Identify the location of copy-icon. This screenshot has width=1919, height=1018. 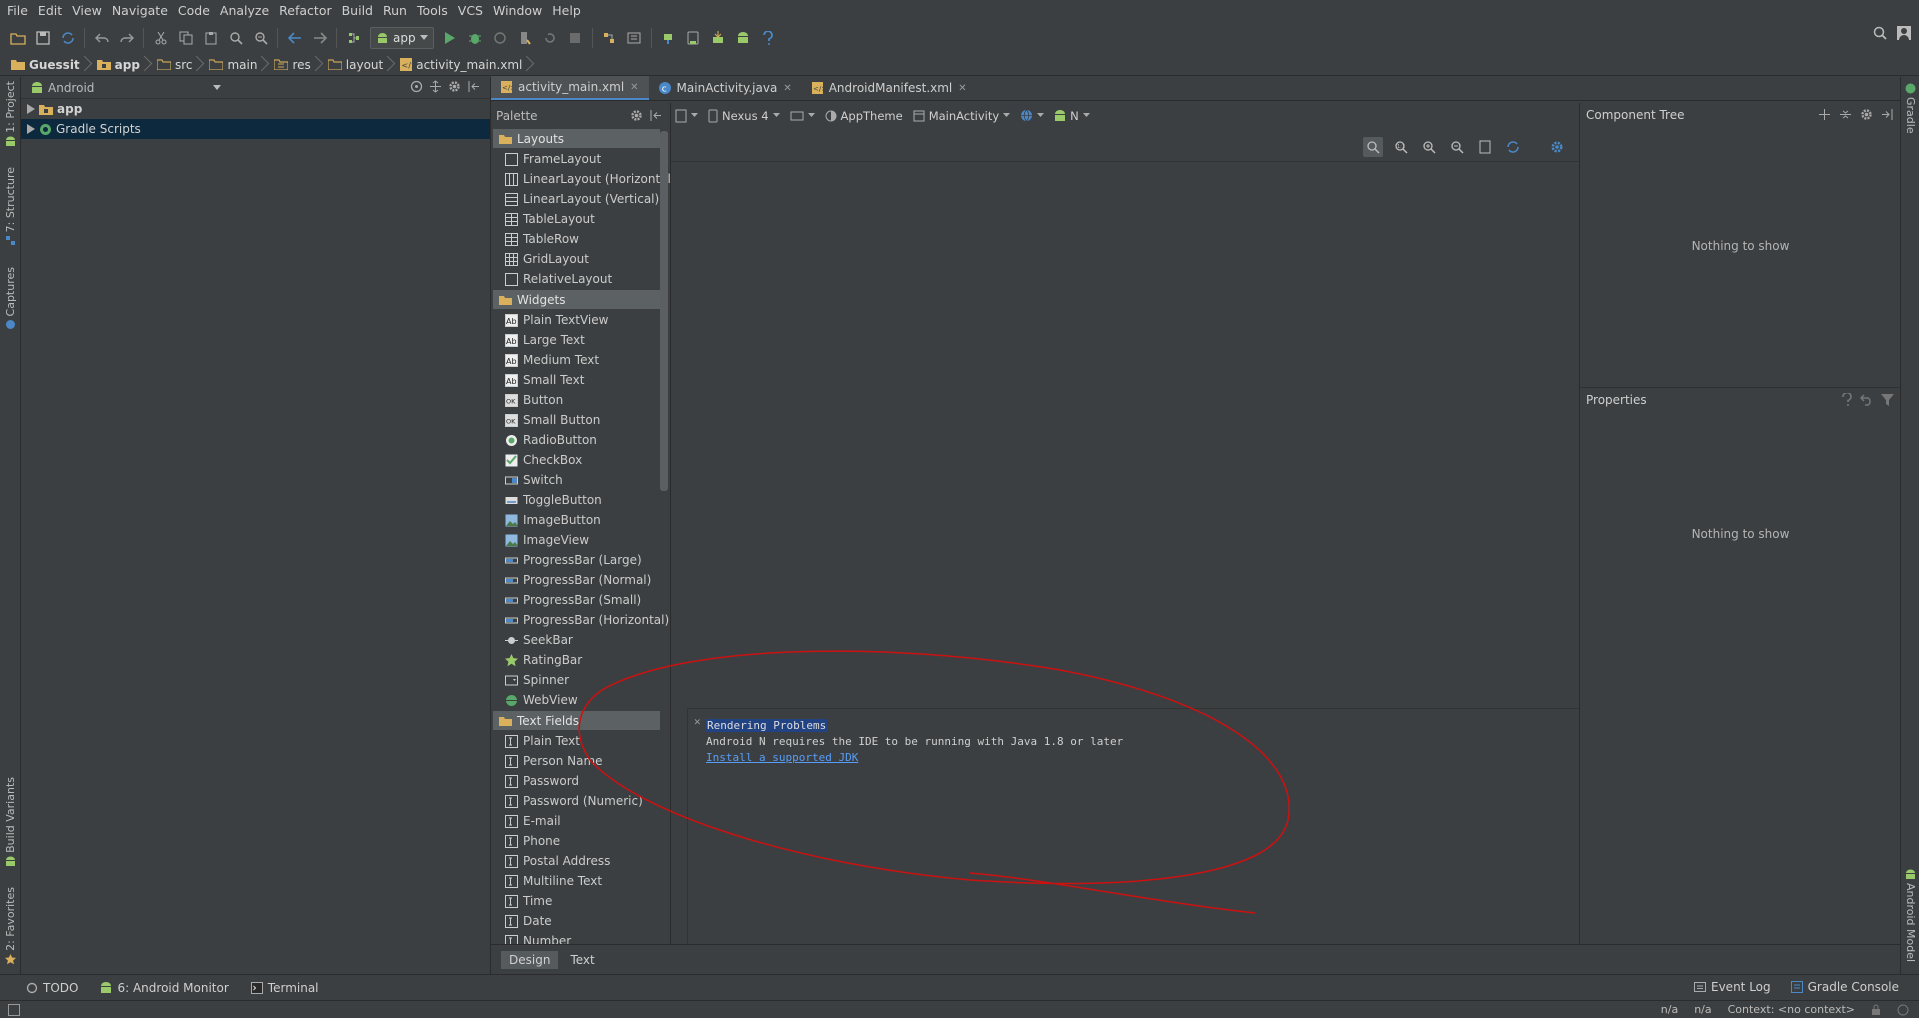
(185, 38).